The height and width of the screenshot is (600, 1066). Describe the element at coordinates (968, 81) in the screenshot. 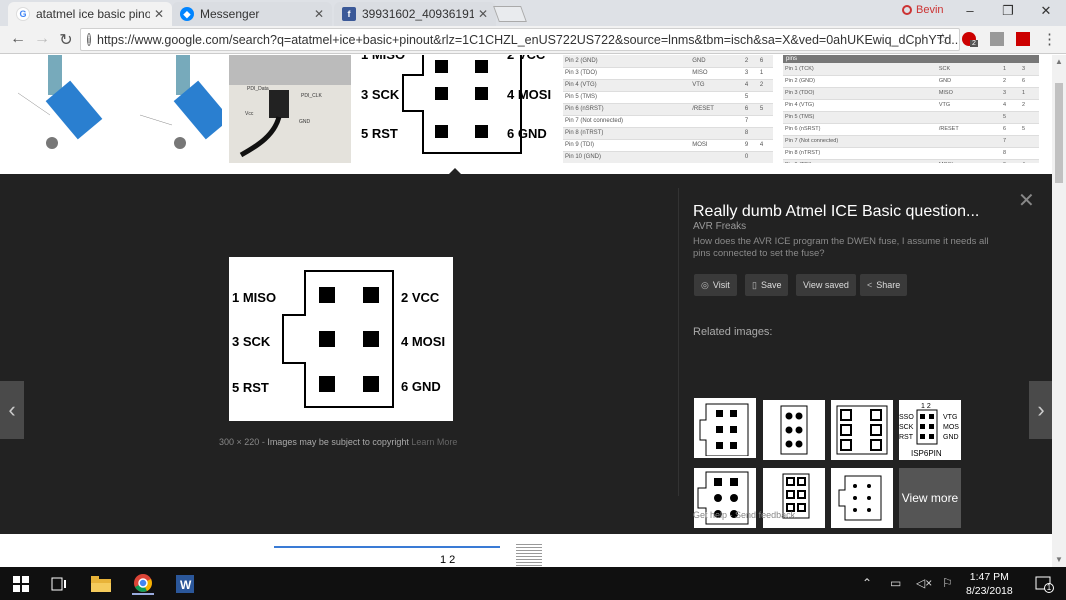

I see `pin-table-cell: GND` at that location.